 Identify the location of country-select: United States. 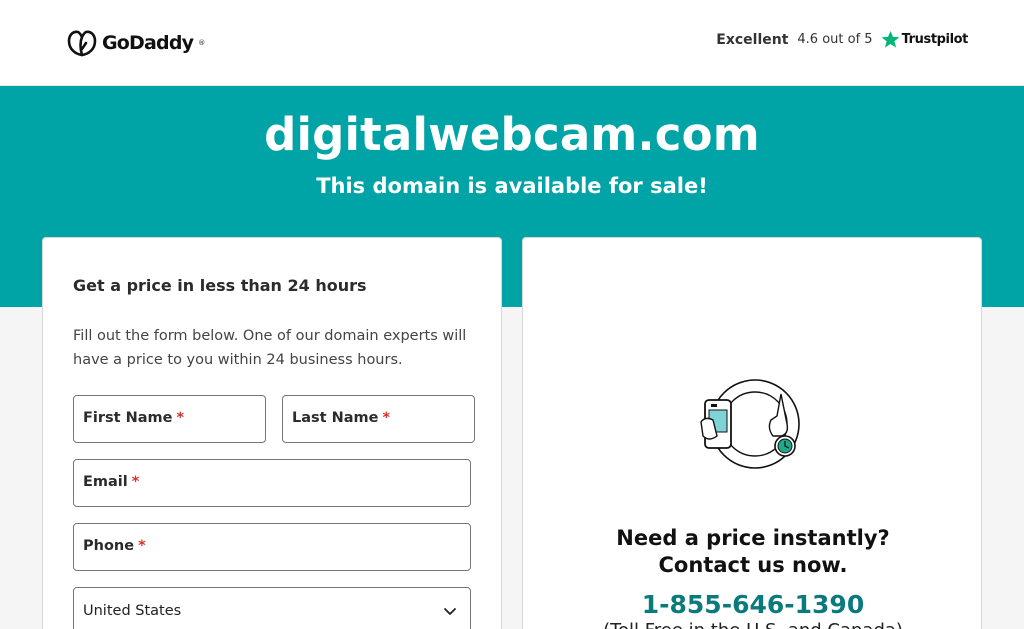
(272, 608).